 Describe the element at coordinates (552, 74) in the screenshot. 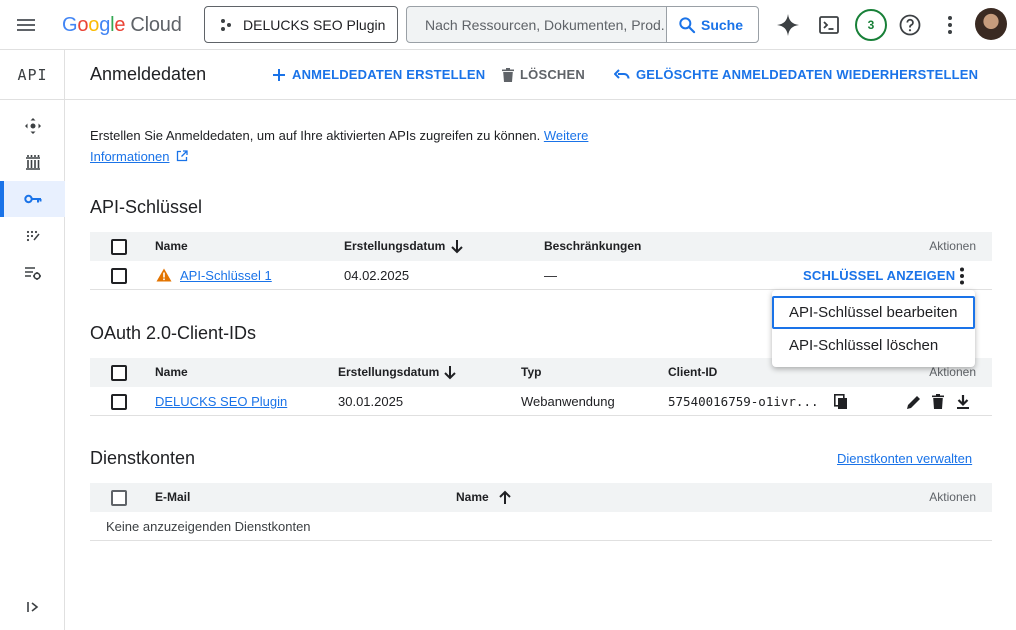

I see `delete-label: LÖSCHEN` at that location.